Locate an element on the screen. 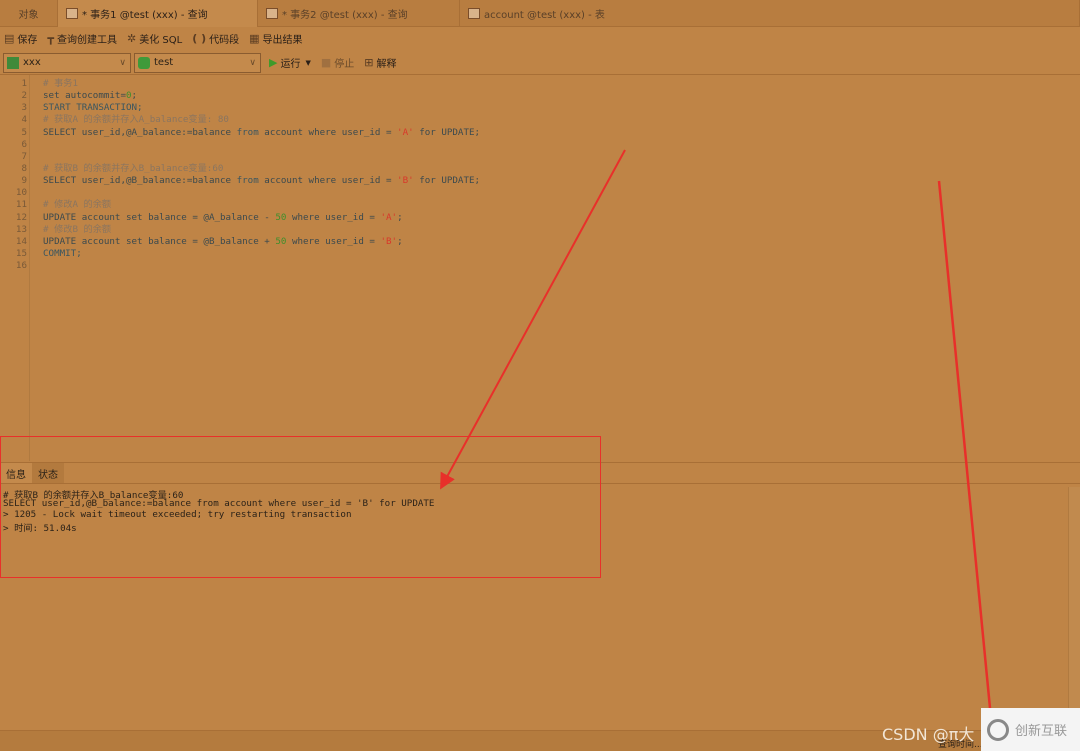 The width and height of the screenshot is (1080, 751). code-token: SELECT user_id,@A_balance:=balance is located at coordinates (140, 132).